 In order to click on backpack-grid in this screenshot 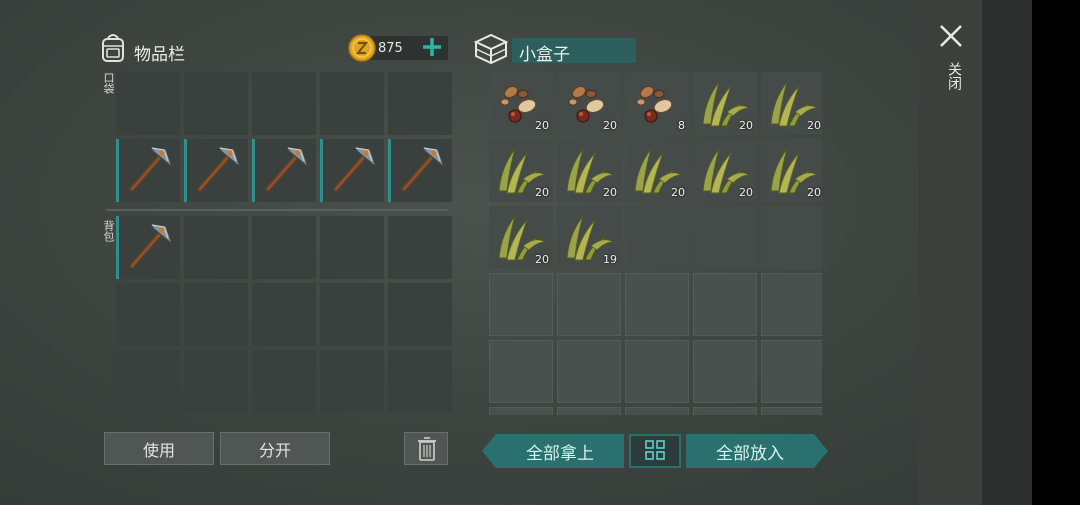, I will do `click(284, 314)`.